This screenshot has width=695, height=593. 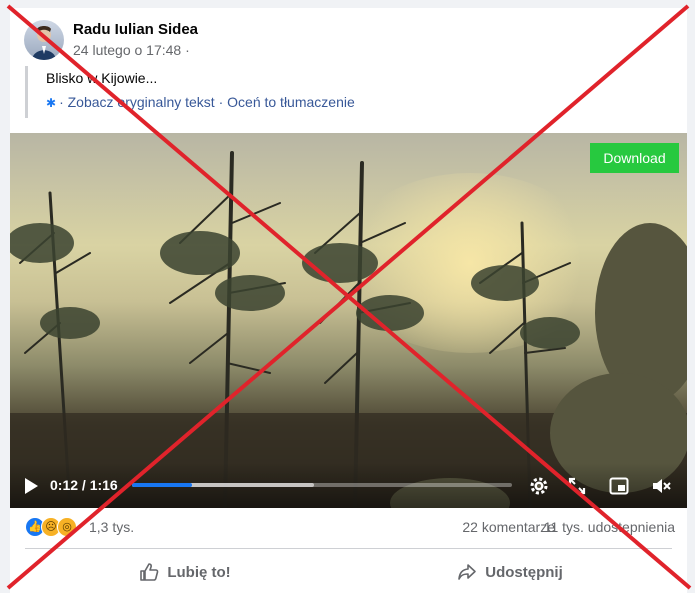 I want to click on share-button: Udostępnij, so click(x=510, y=572).